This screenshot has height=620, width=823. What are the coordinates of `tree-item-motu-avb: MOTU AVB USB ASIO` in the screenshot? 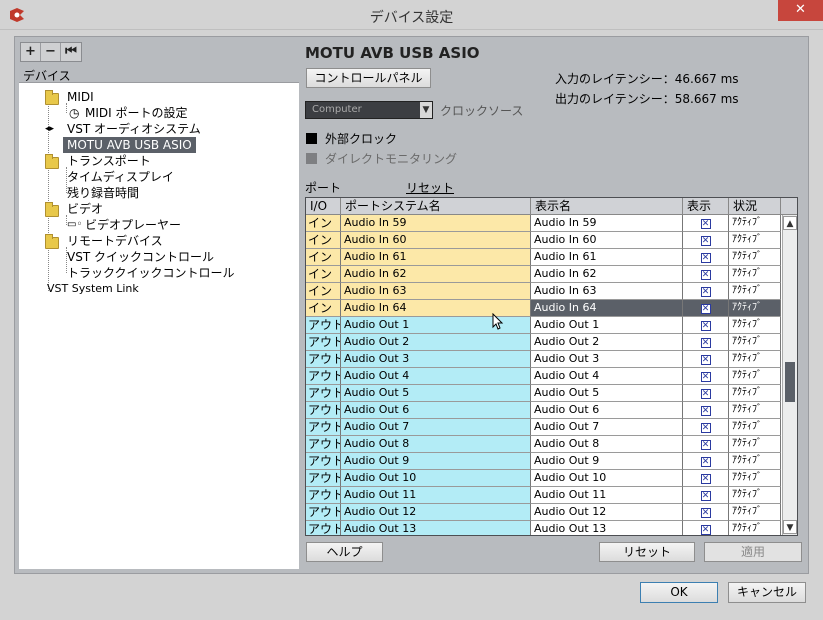 It's located at (129, 145).